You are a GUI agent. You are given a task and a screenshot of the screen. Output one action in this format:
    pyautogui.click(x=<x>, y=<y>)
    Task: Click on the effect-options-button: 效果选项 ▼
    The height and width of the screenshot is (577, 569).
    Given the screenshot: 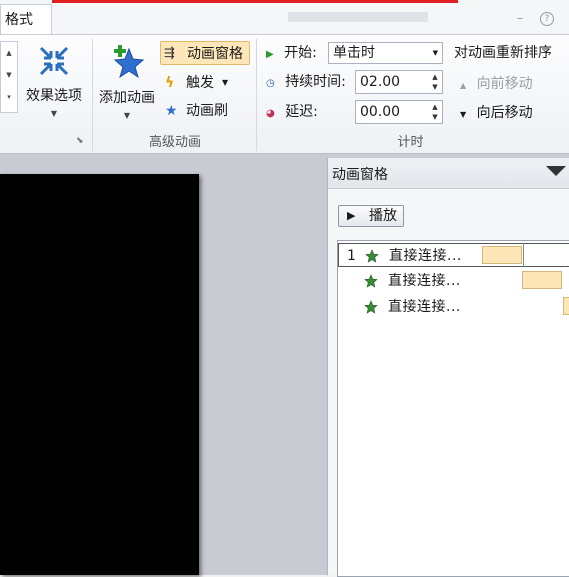 What is the action you would take?
    pyautogui.click(x=54, y=81)
    